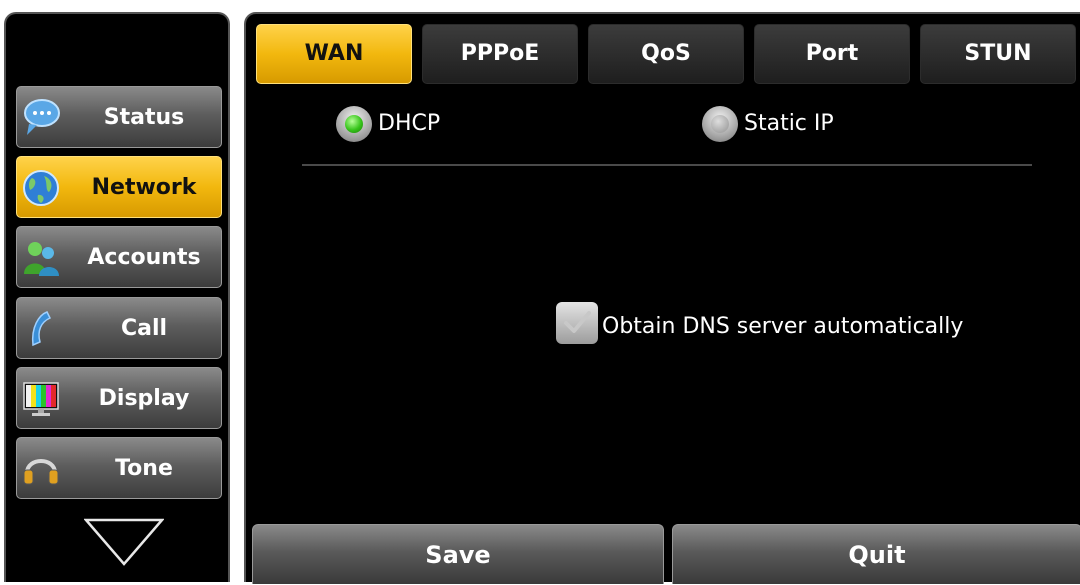  I want to click on tab-pppoe: PPPoE, so click(500, 54).